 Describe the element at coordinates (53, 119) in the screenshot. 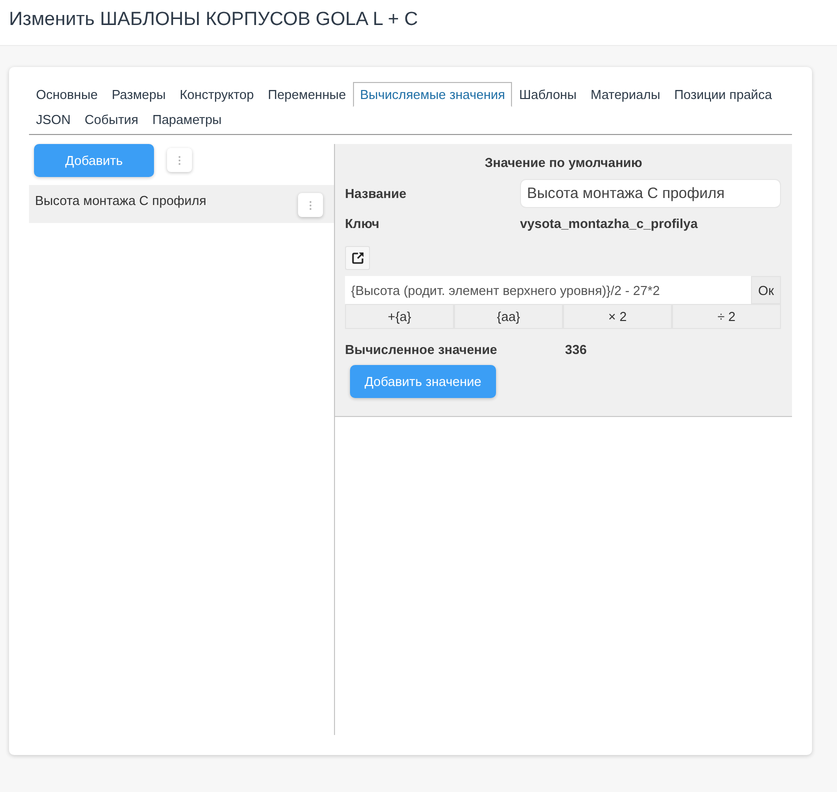

I see `tab: JSON` at that location.